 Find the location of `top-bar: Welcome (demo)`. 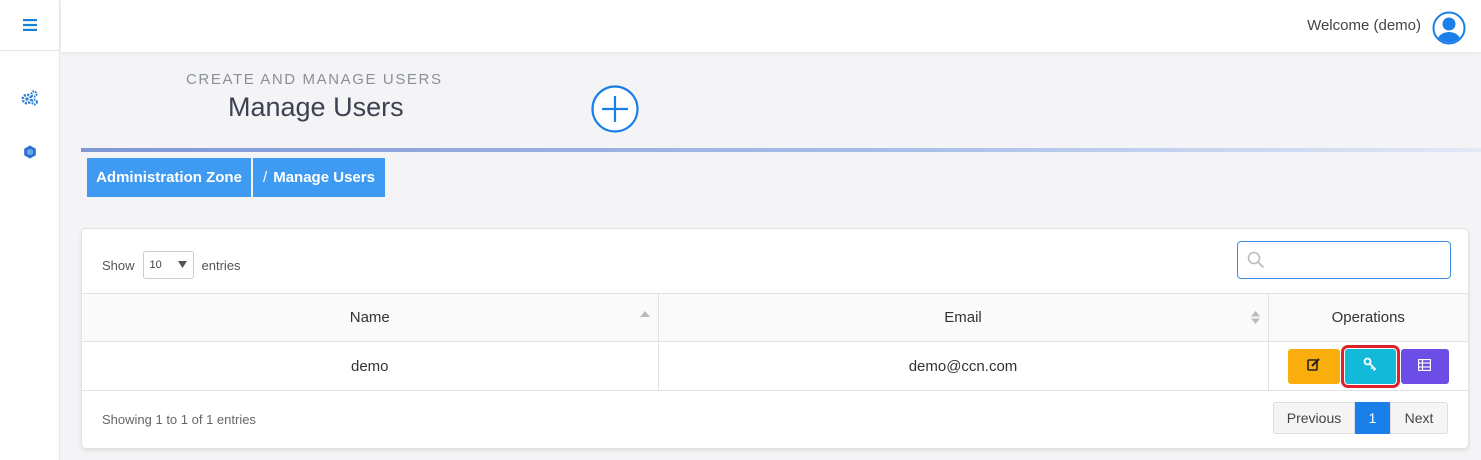

top-bar: Welcome (demo) is located at coordinates (771, 26).